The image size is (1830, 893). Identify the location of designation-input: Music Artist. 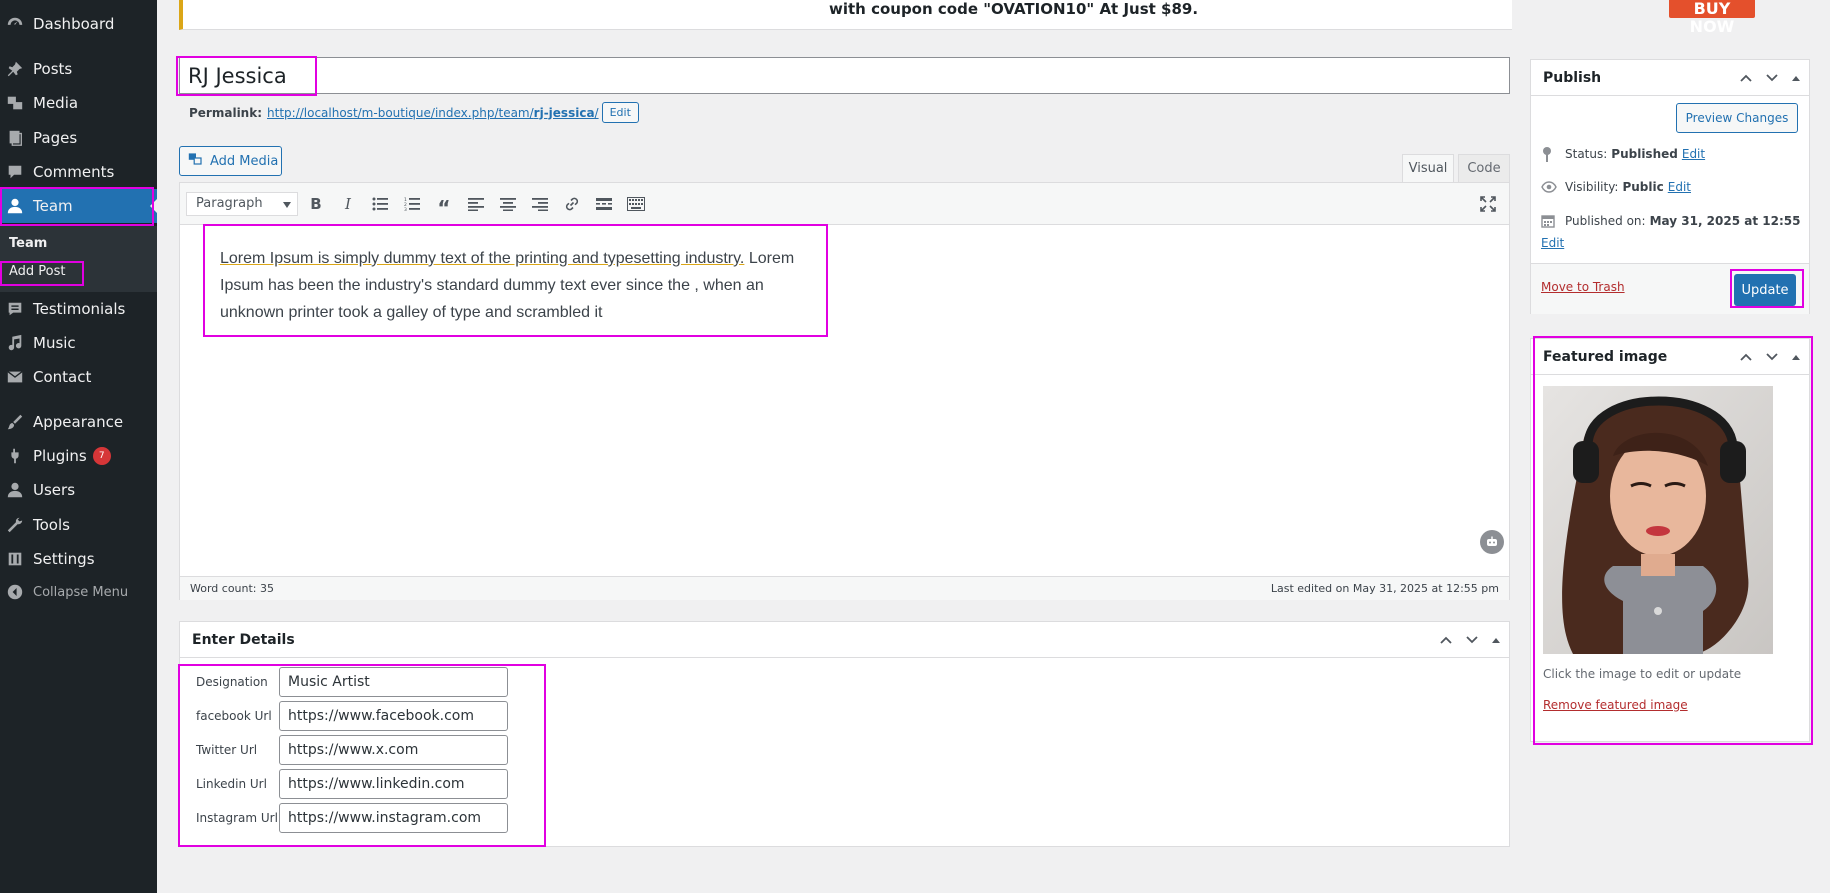
(393, 682).